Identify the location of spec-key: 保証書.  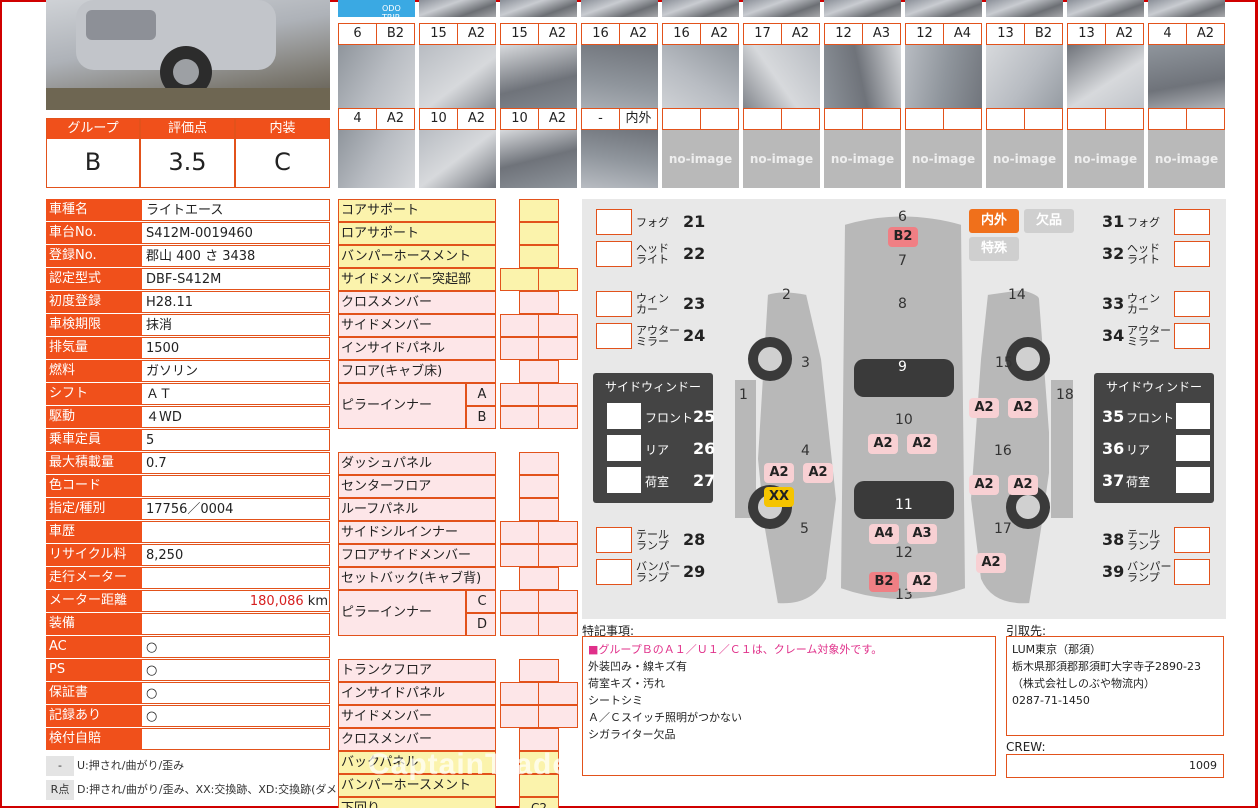
(94, 693).